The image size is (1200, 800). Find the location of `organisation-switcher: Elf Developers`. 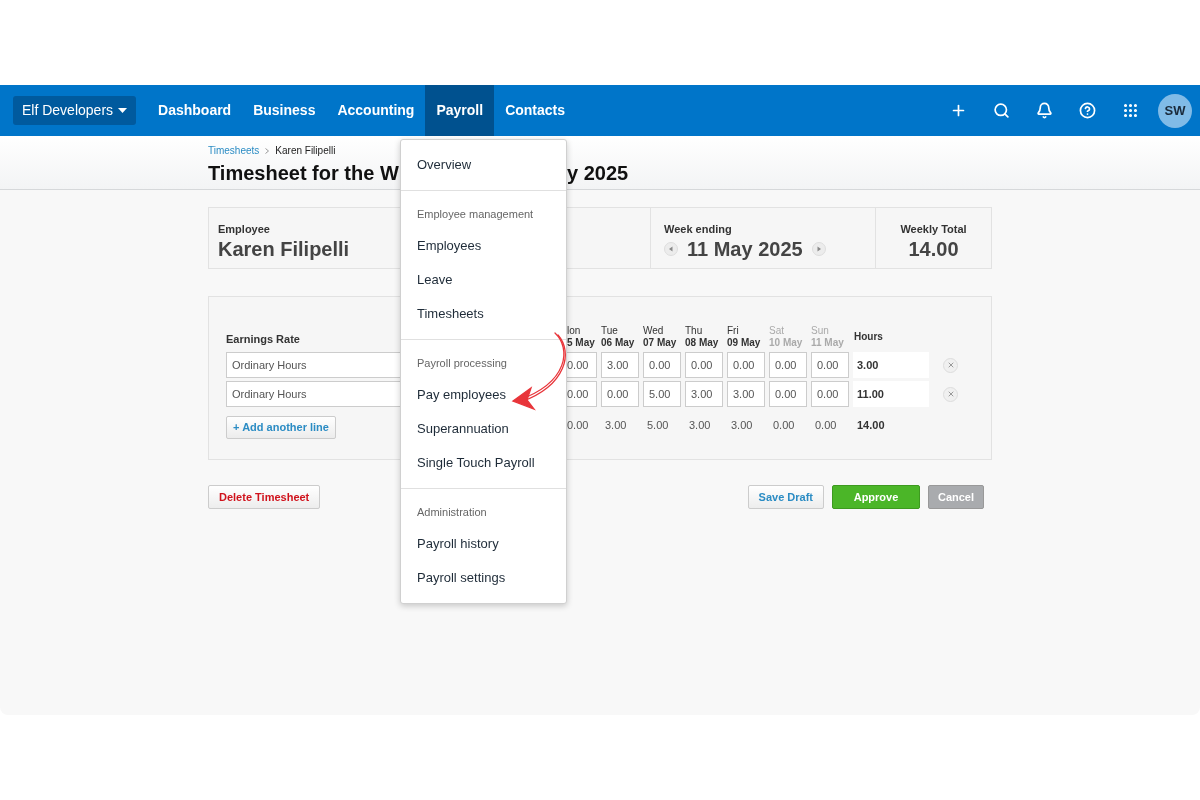

organisation-switcher: Elf Developers is located at coordinates (75, 110).